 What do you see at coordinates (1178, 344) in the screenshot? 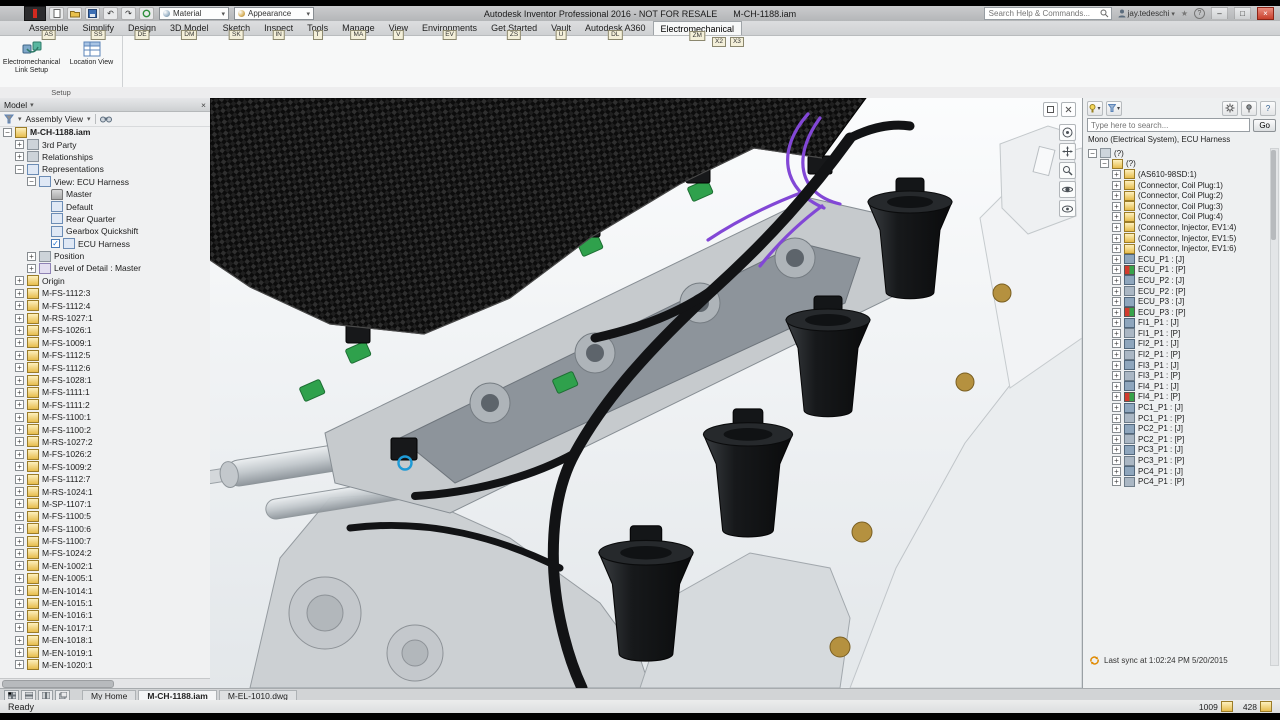
I see `tree-item: + FI2_P1 : [J]` at bounding box center [1178, 344].